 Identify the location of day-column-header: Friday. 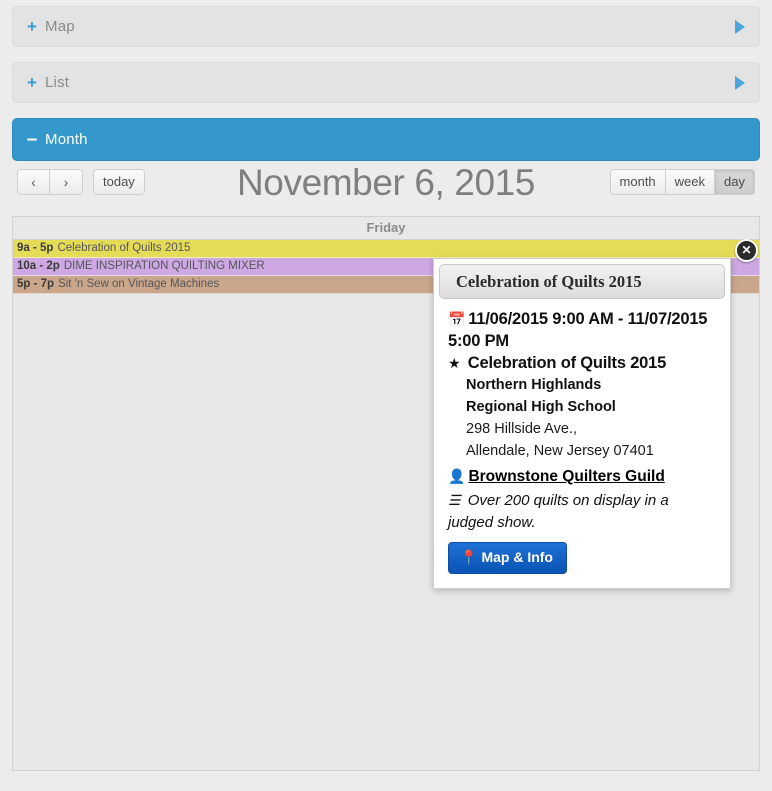
(386, 228).